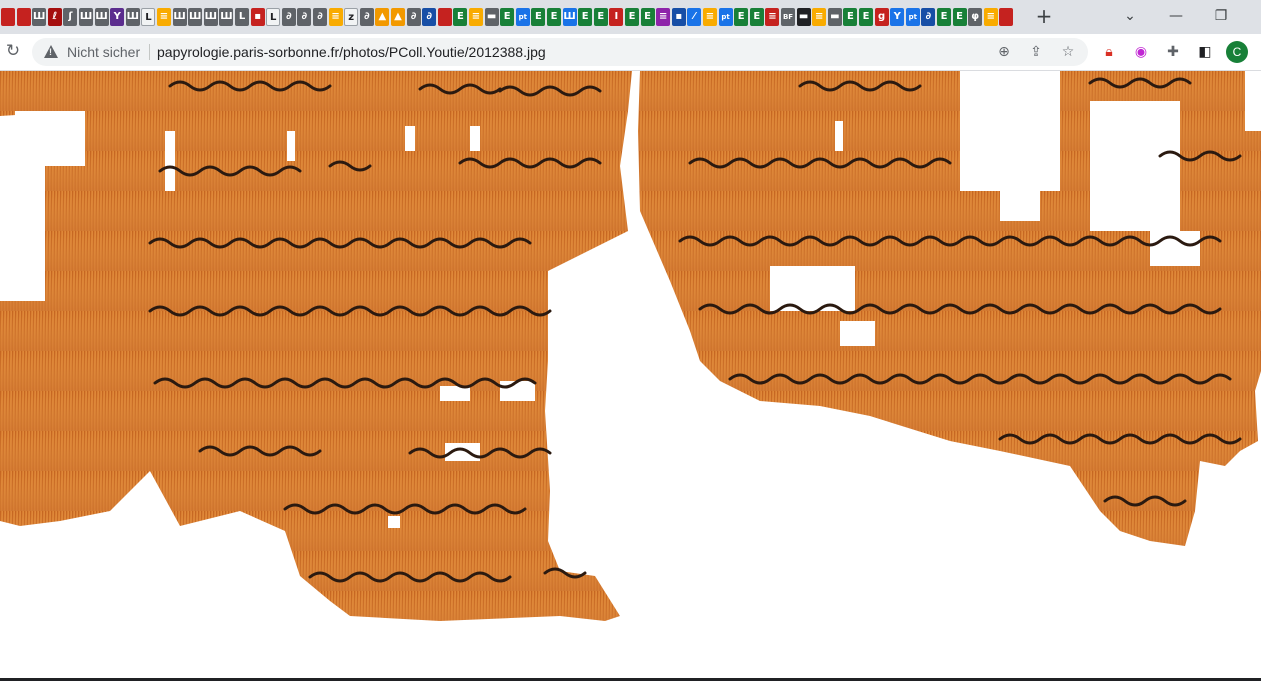  What do you see at coordinates (13, 51) in the screenshot?
I see `reload-icon: ↻` at bounding box center [13, 51].